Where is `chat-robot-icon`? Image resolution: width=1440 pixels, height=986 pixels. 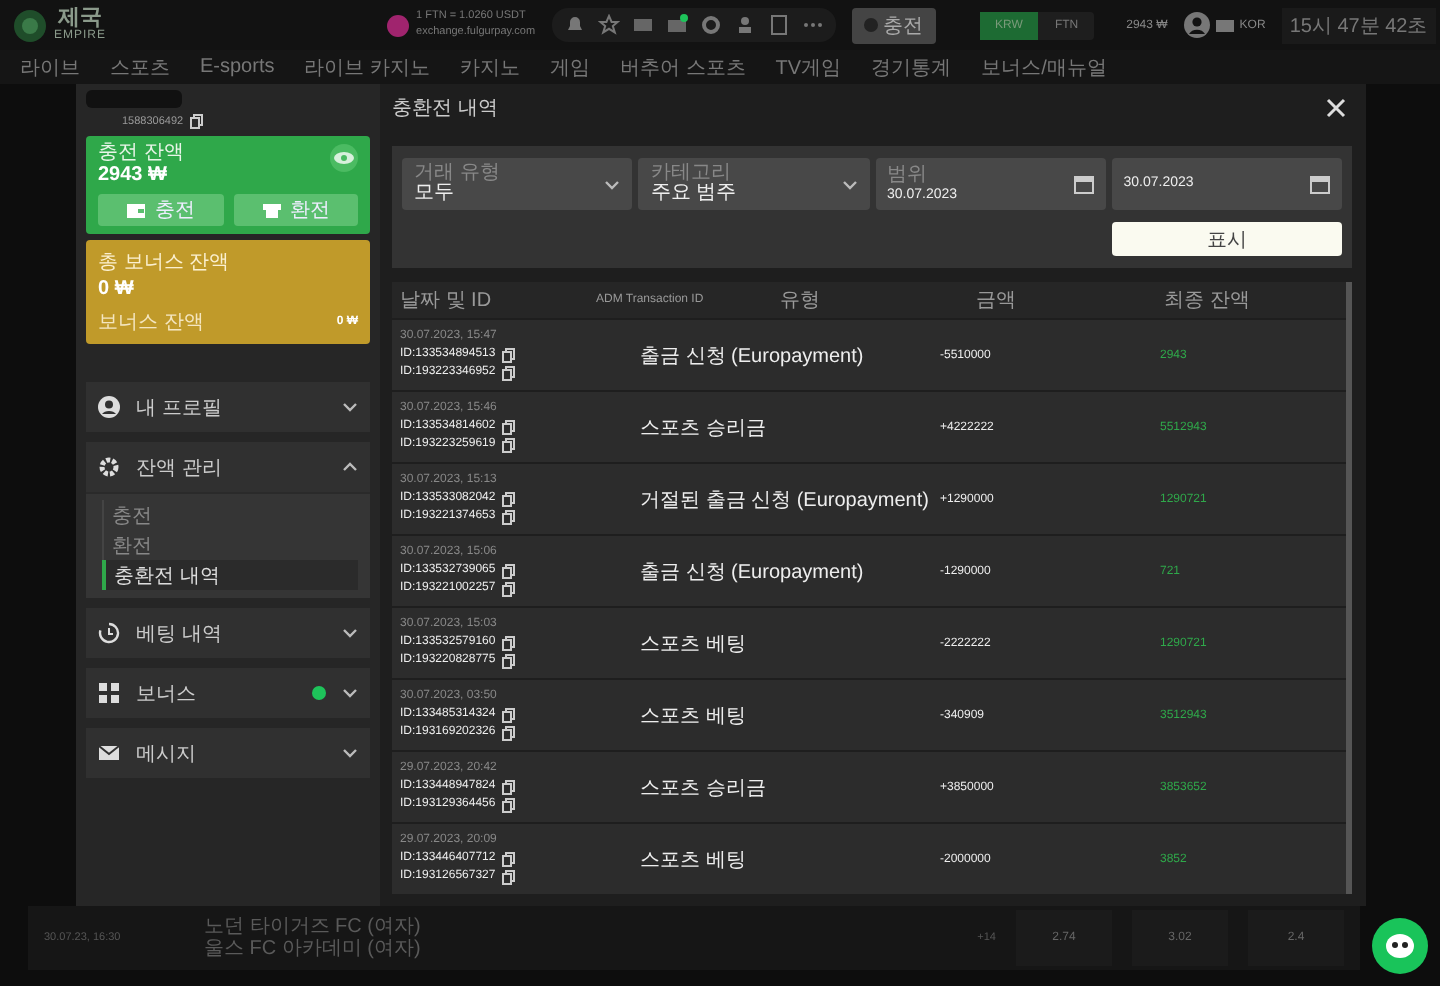
chat-robot-icon is located at coordinates (1400, 946).